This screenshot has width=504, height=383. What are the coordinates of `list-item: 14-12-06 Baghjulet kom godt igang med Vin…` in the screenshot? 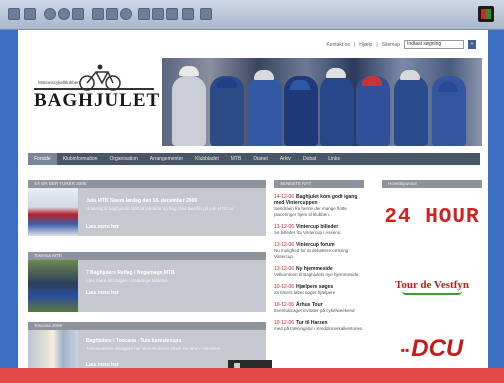 It's located at (319, 206).